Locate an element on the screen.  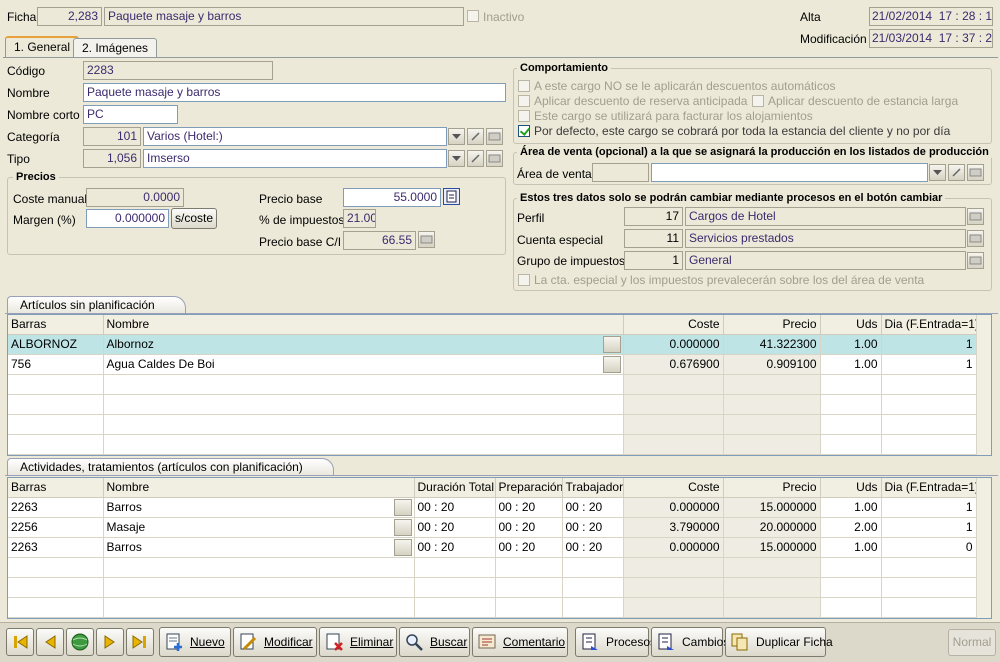
categoria-select: Varios (Hotel:) is located at coordinates (295, 136).